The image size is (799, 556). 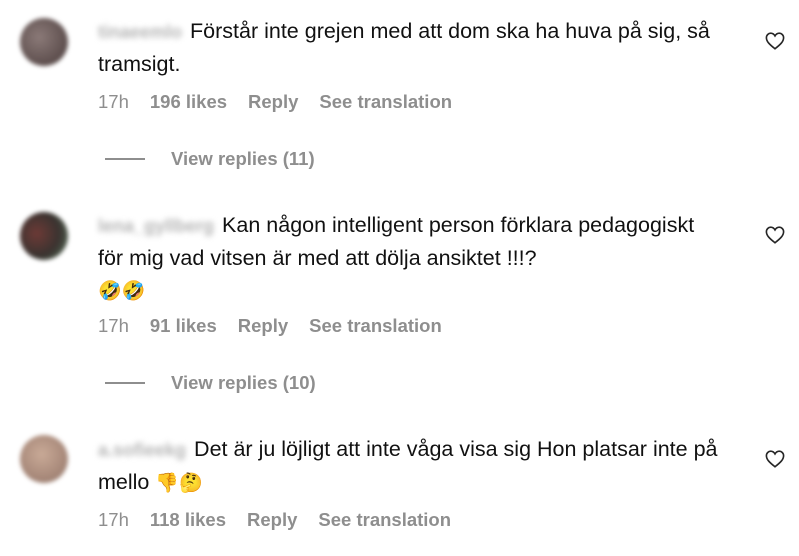 I want to click on comment-meta: 17h 196 likes Reply See translation, so click(x=275, y=102).